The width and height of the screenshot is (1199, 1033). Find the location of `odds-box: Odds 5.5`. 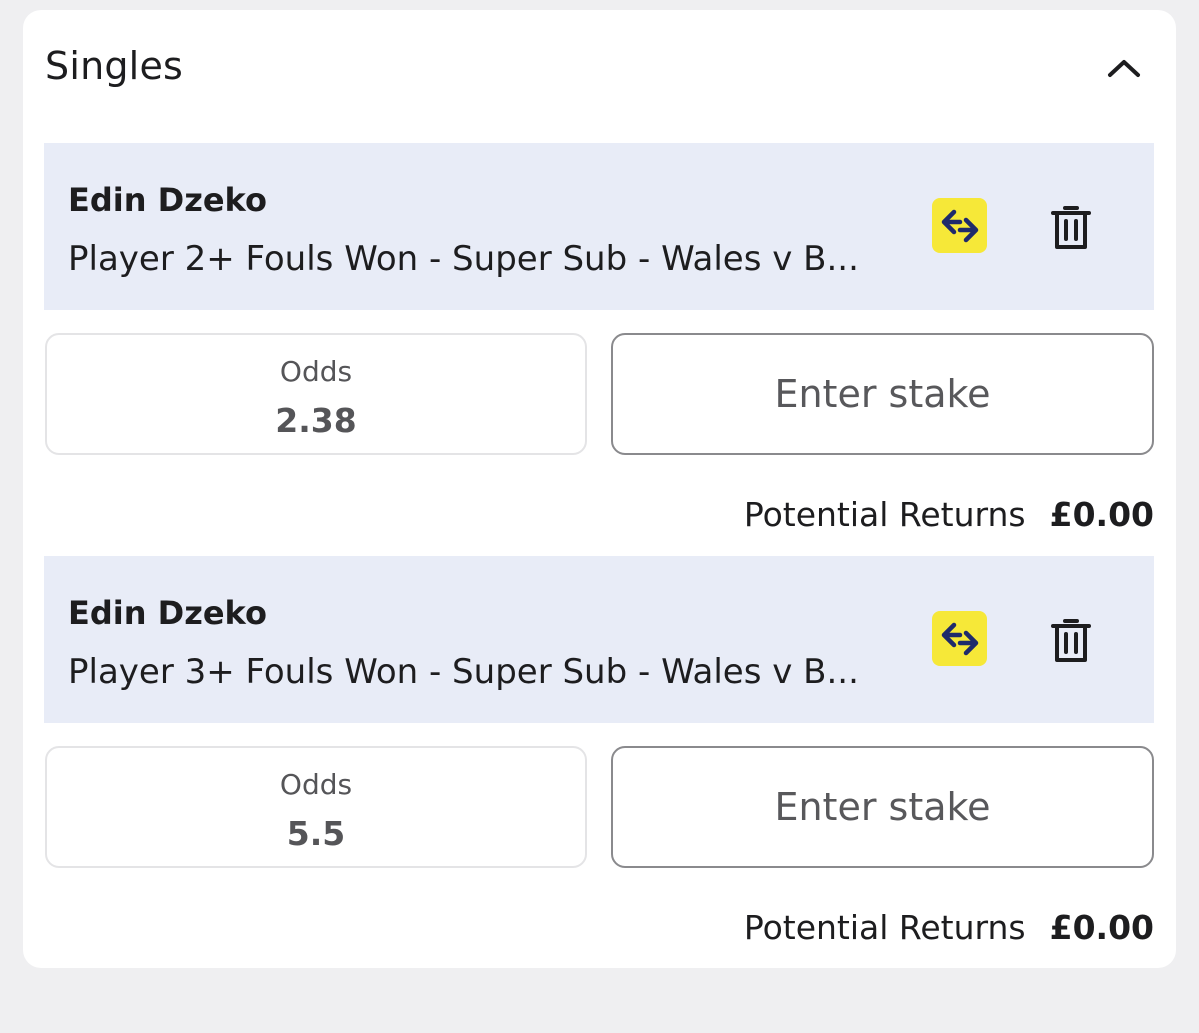

odds-box: Odds 5.5 is located at coordinates (316, 807).